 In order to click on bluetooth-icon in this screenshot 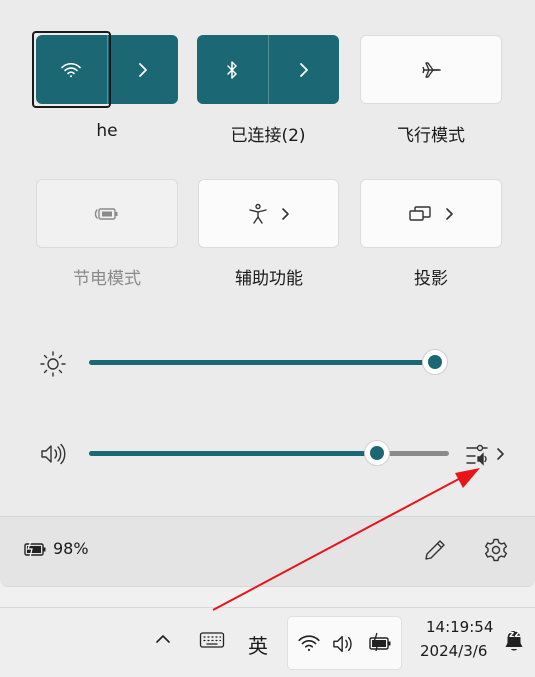, I will do `click(232, 70)`.